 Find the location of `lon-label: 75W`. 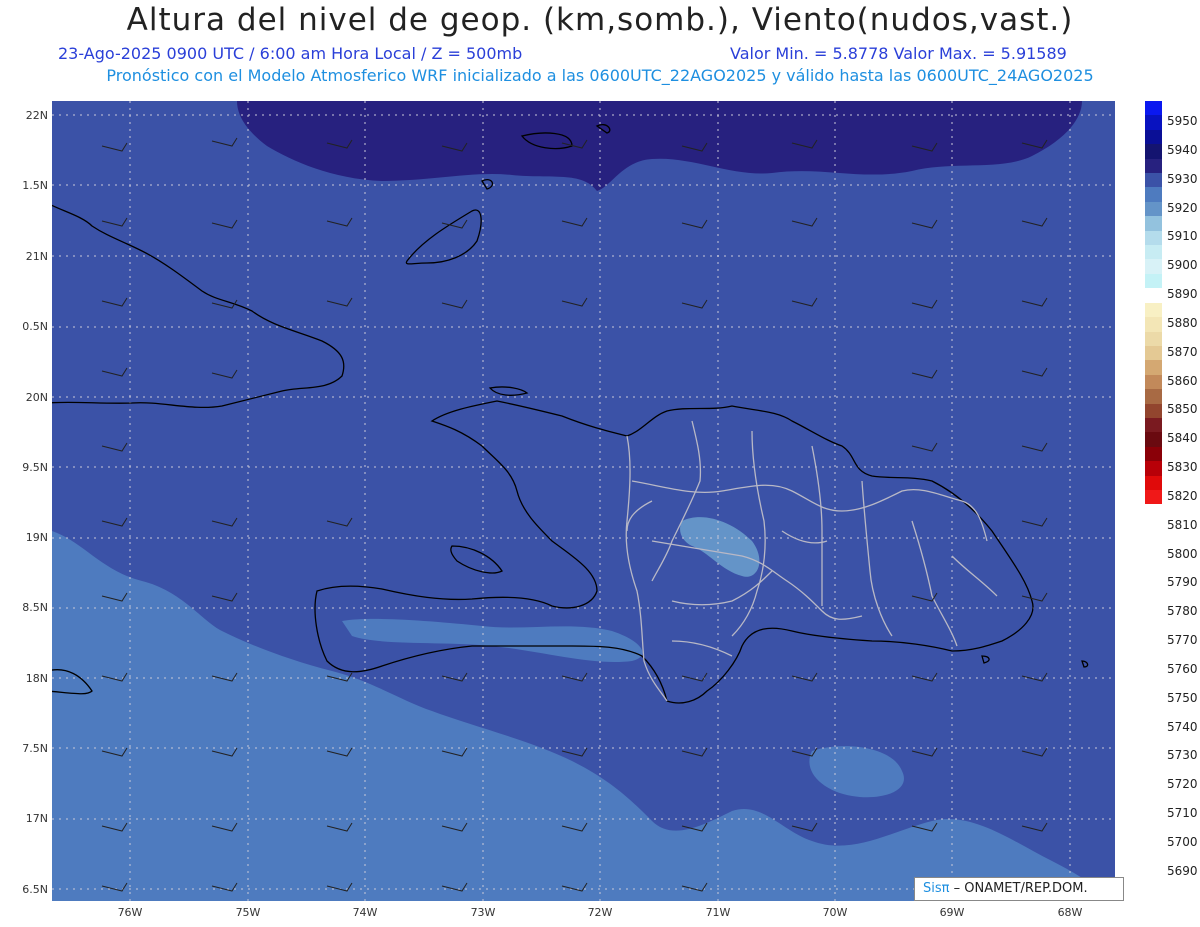

lon-label: 75W is located at coordinates (248, 912).